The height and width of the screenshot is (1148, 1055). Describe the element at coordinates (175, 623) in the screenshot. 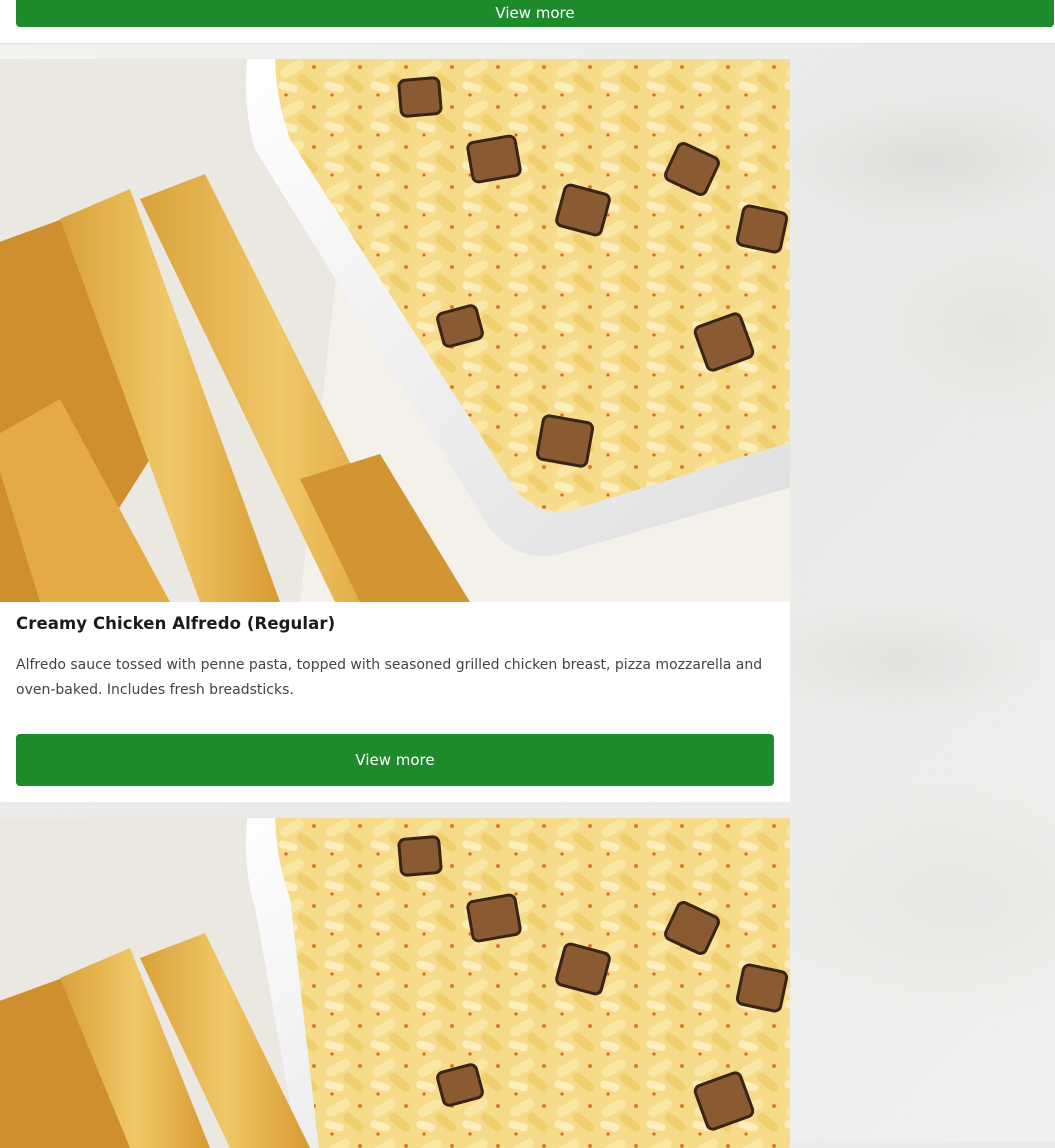

I see `product-title: Creamy Chicken Alfredo (Regular)` at that location.